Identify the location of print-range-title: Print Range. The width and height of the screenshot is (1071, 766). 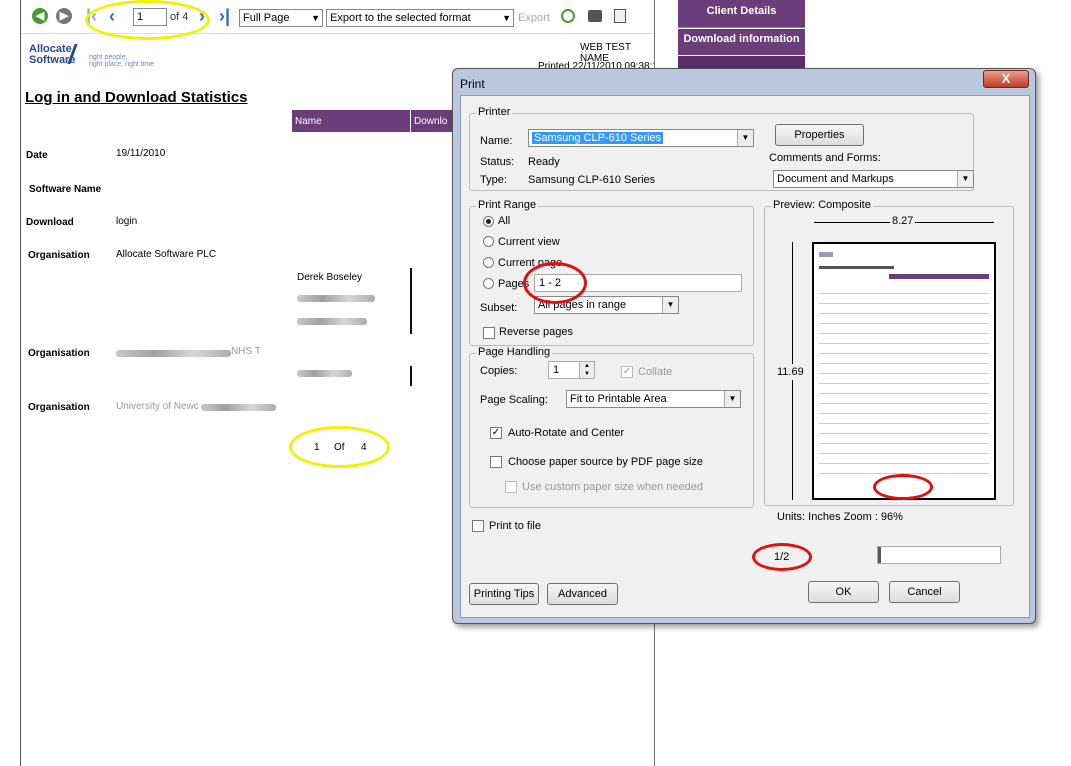
(507, 205).